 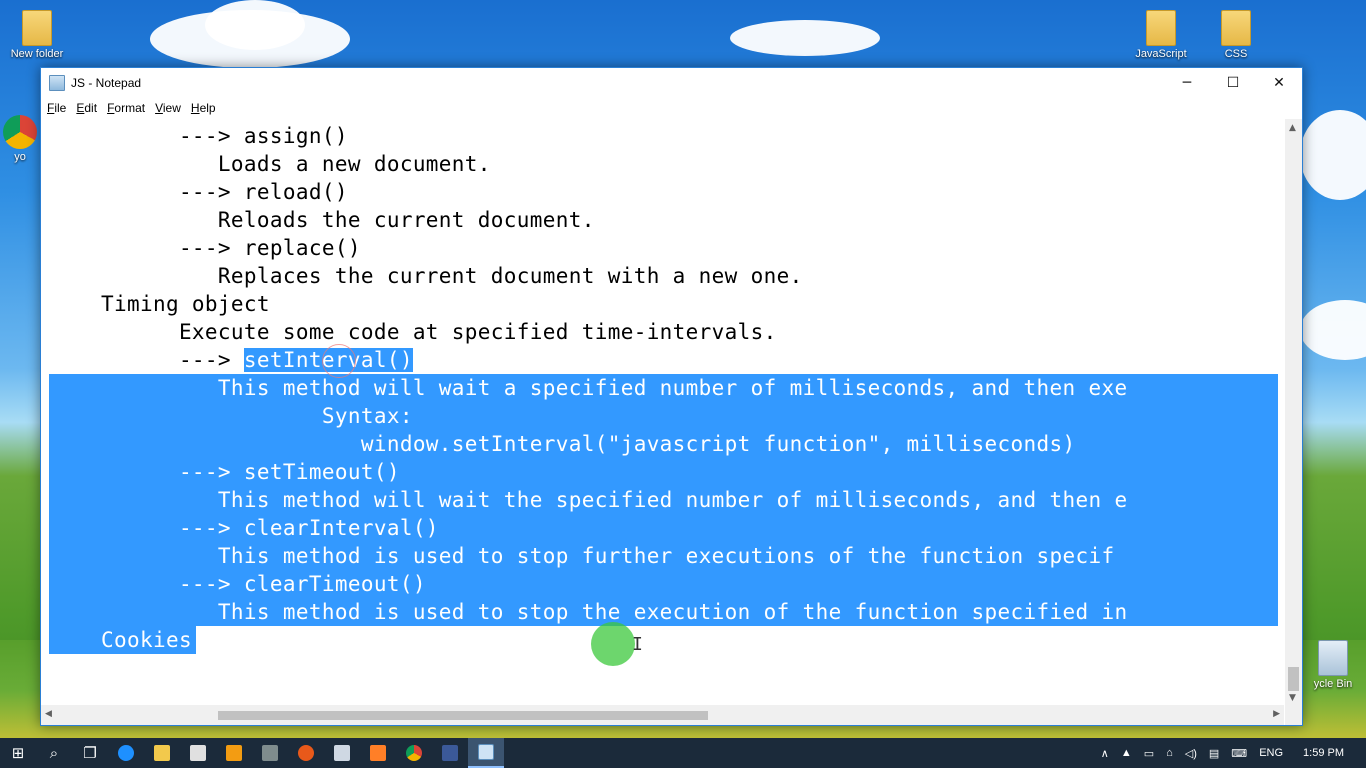 What do you see at coordinates (20, 157) in the screenshot?
I see `desktop-icon-label: yo` at bounding box center [20, 157].